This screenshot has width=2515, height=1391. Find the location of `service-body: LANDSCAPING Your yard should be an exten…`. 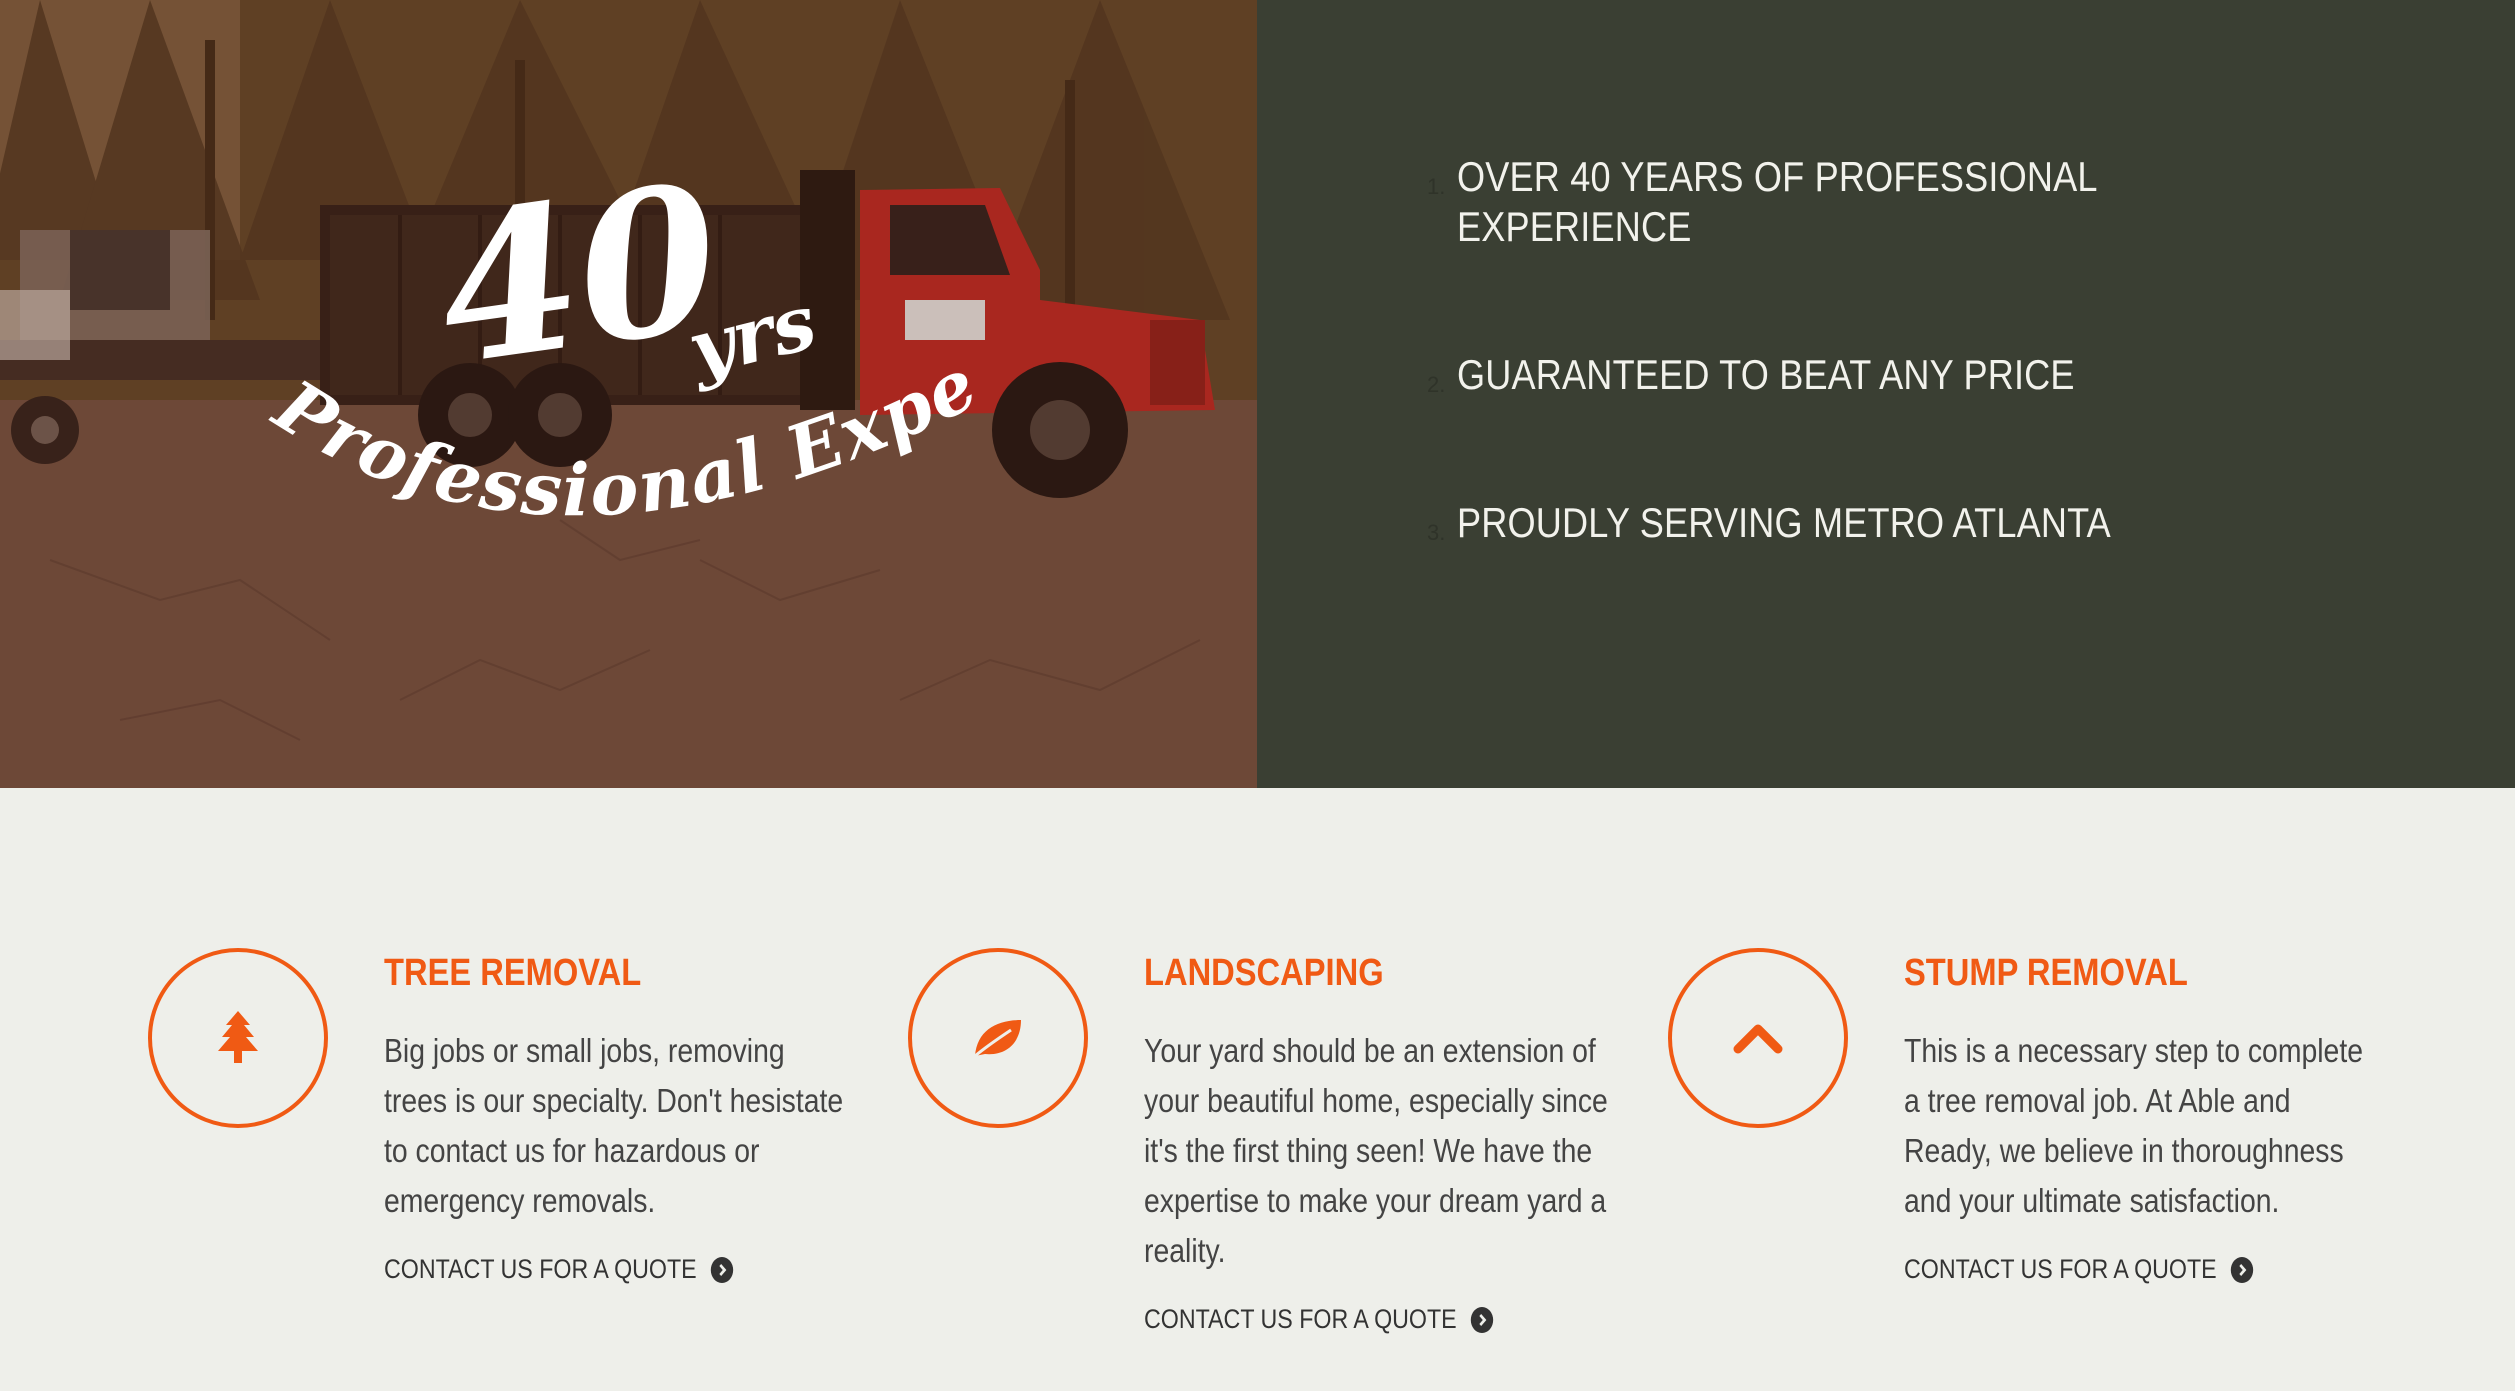

service-body: LANDSCAPING Your yard should be an exten… is located at coordinates (1379, 1141).